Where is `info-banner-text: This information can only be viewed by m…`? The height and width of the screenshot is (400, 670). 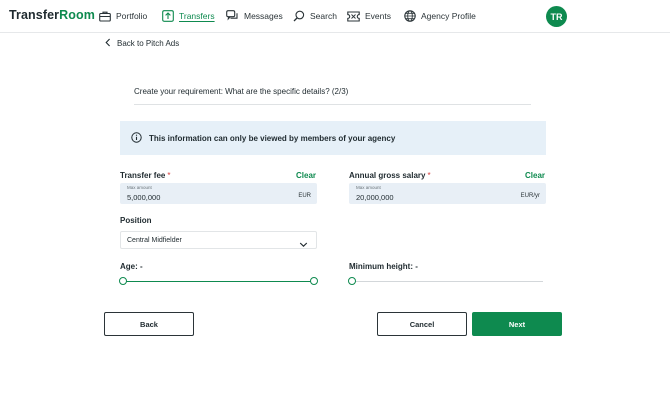
info-banner-text: This information can only be viewed by m… is located at coordinates (272, 138).